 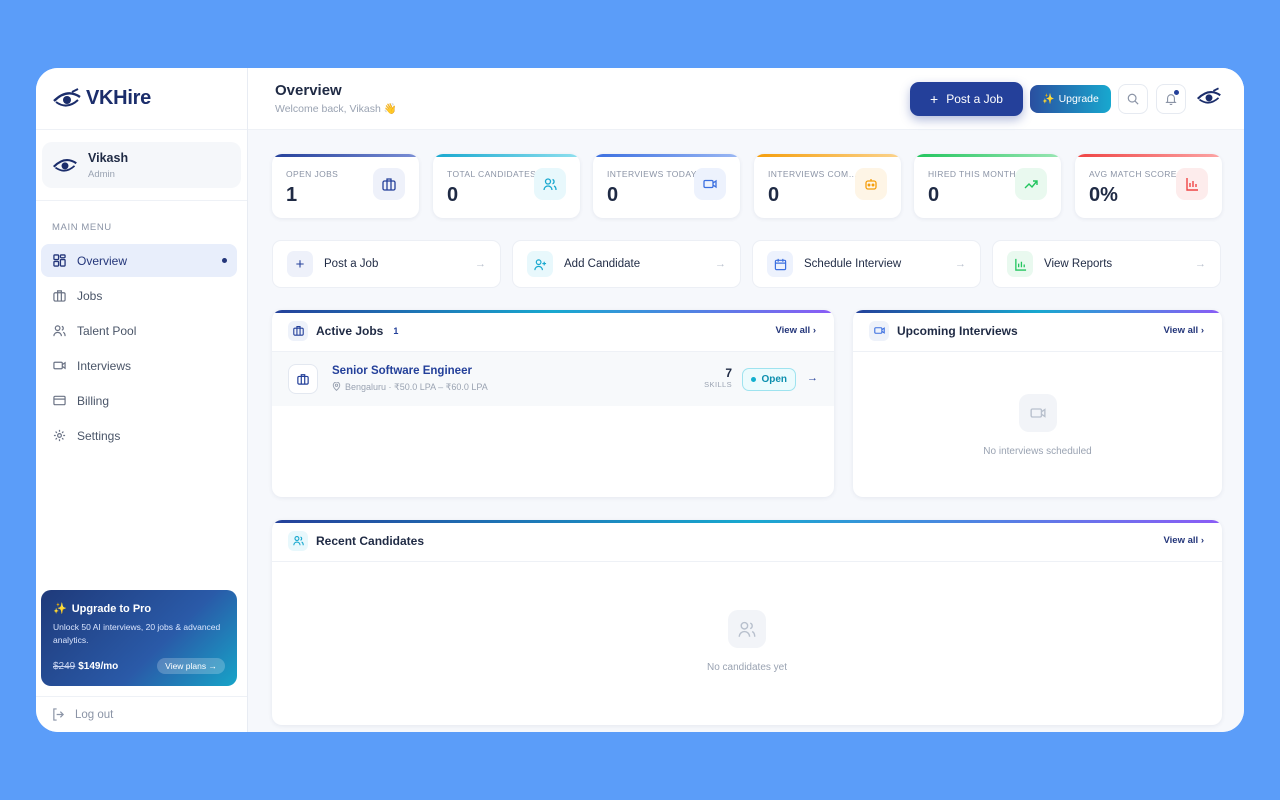 I want to click on sidebar-item-label: Jobs, so click(x=90, y=295).